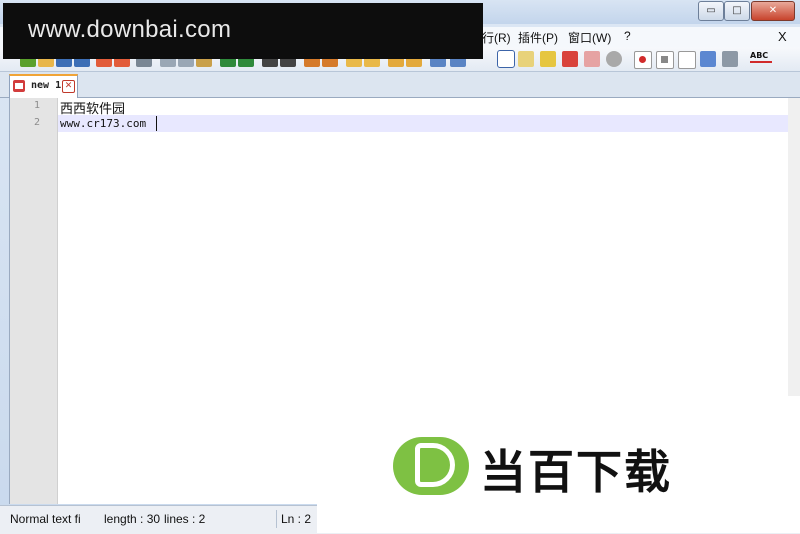 The height and width of the screenshot is (534, 800). I want to click on menu-plugins: 插件(P), so click(538, 37).